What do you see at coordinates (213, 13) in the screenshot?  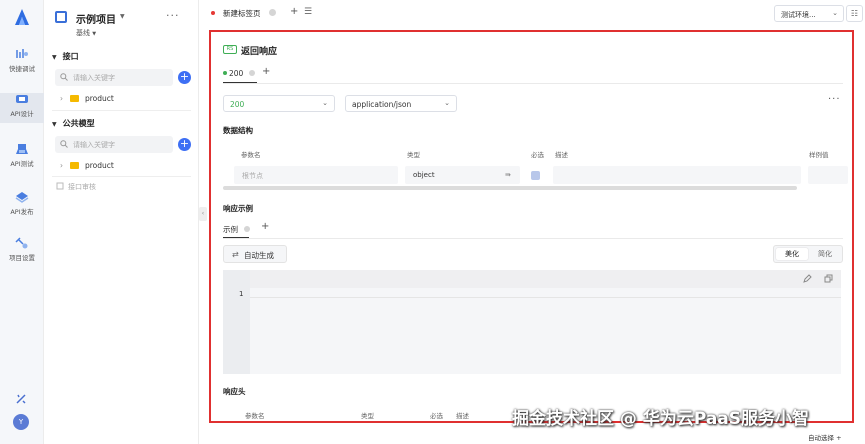 I see `unsaved-dot-icon` at bounding box center [213, 13].